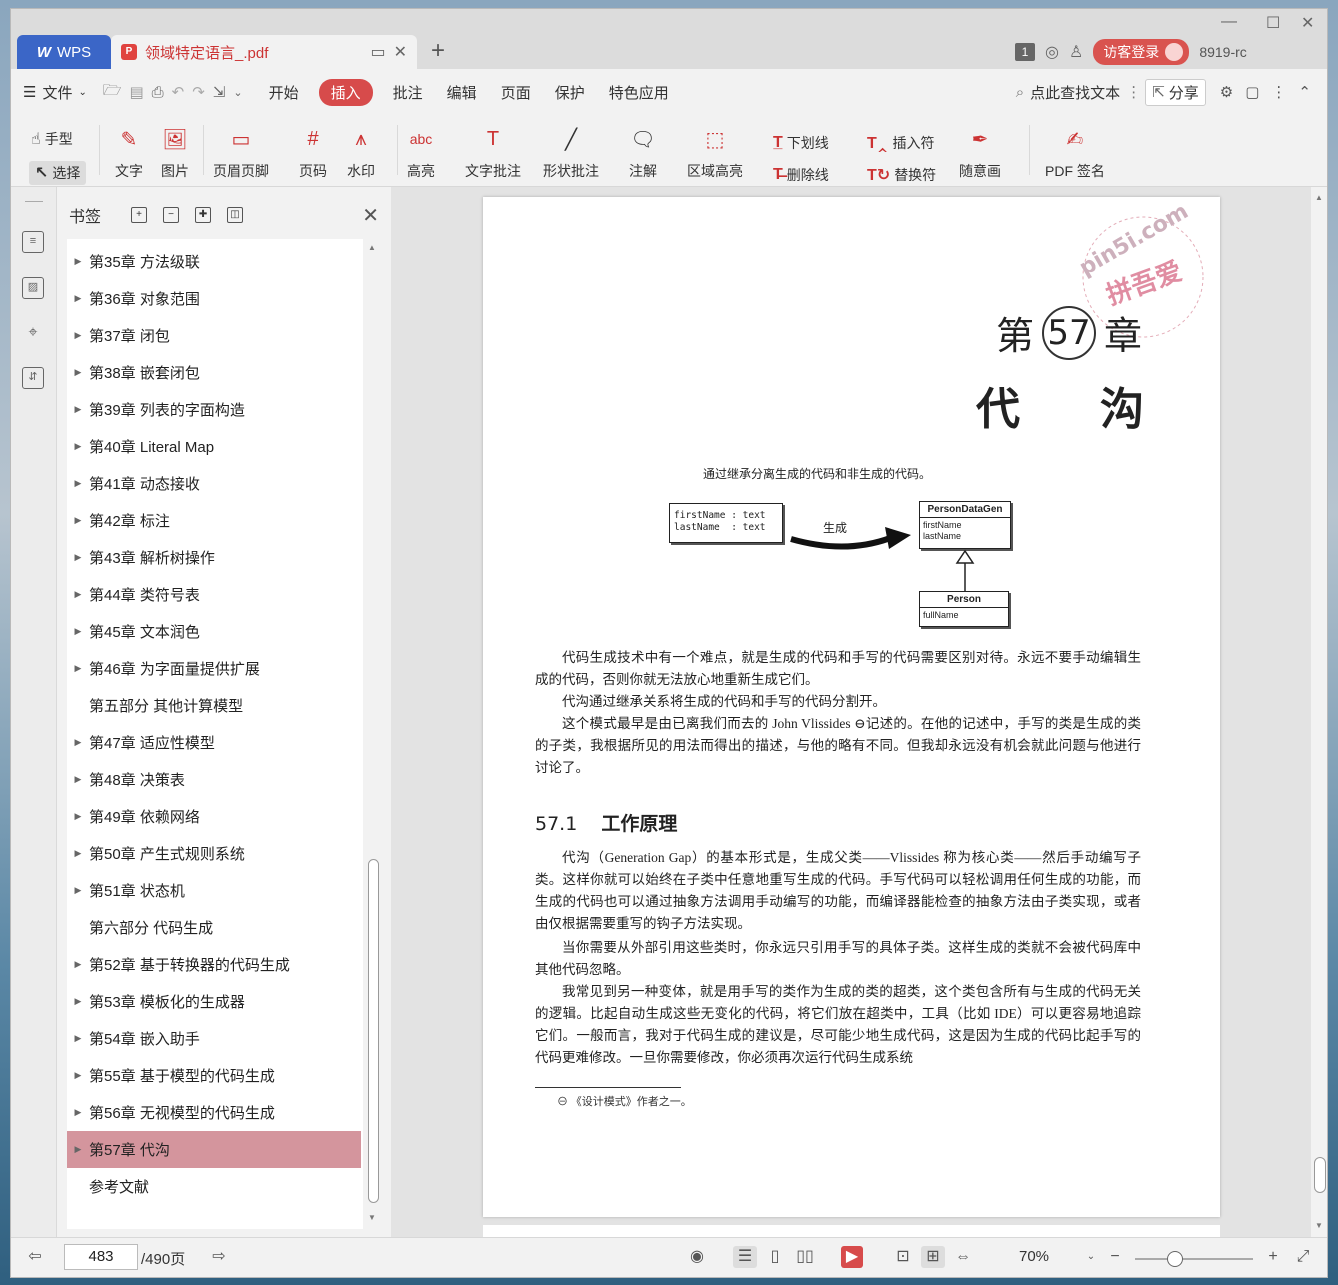 Image resolution: width=1338 pixels, height=1285 pixels. What do you see at coordinates (241, 153) in the screenshot?
I see `header-footer-button: ▭ 页眉页脚` at bounding box center [241, 153].